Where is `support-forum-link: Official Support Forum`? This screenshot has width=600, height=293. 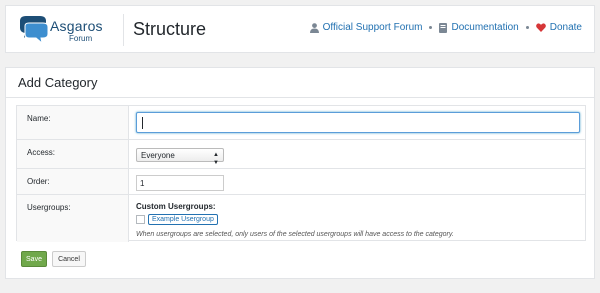 support-forum-link: Official Support Forum is located at coordinates (366, 27).